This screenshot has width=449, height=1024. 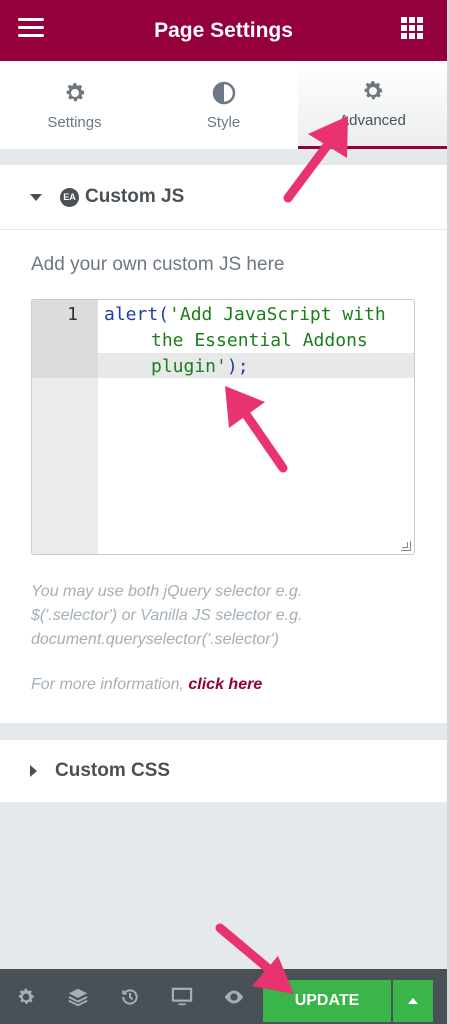 What do you see at coordinates (259, 340) in the screenshot?
I see `code-string-2: the Essential Addons` at bounding box center [259, 340].